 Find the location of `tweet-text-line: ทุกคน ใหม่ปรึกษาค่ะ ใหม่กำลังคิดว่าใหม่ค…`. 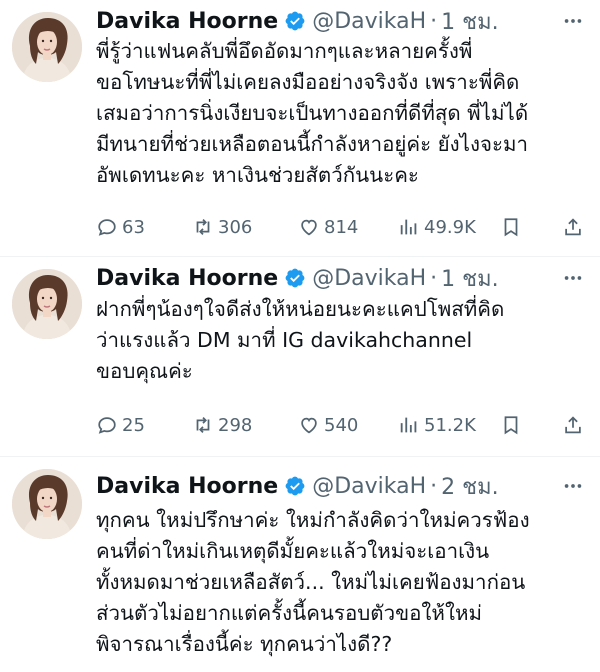

tweet-text-line: ทุกคน ใหม่ปรึกษาค่ะ ใหม่กำลังคิดว่าใหม่ค… is located at coordinates (313, 520).